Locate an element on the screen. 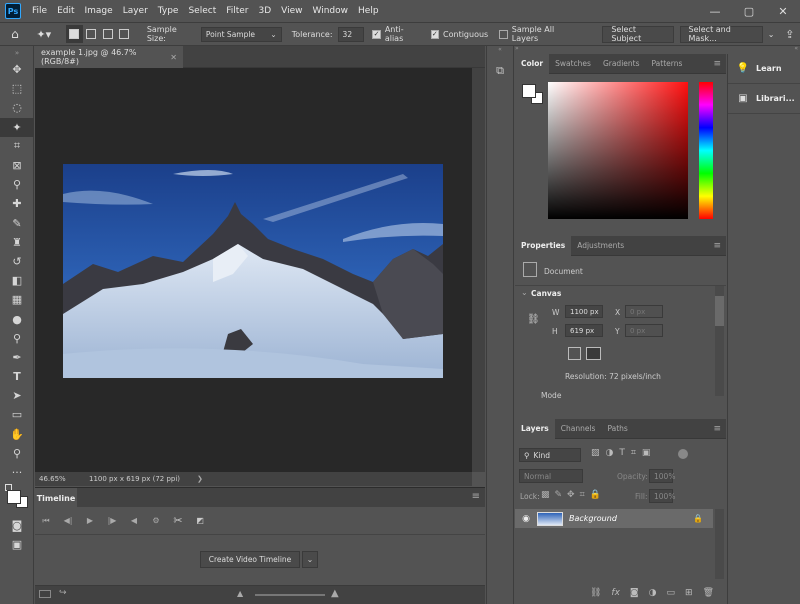 This screenshot has width=800, height=604. fx-icon: fx is located at coordinates (615, 593).